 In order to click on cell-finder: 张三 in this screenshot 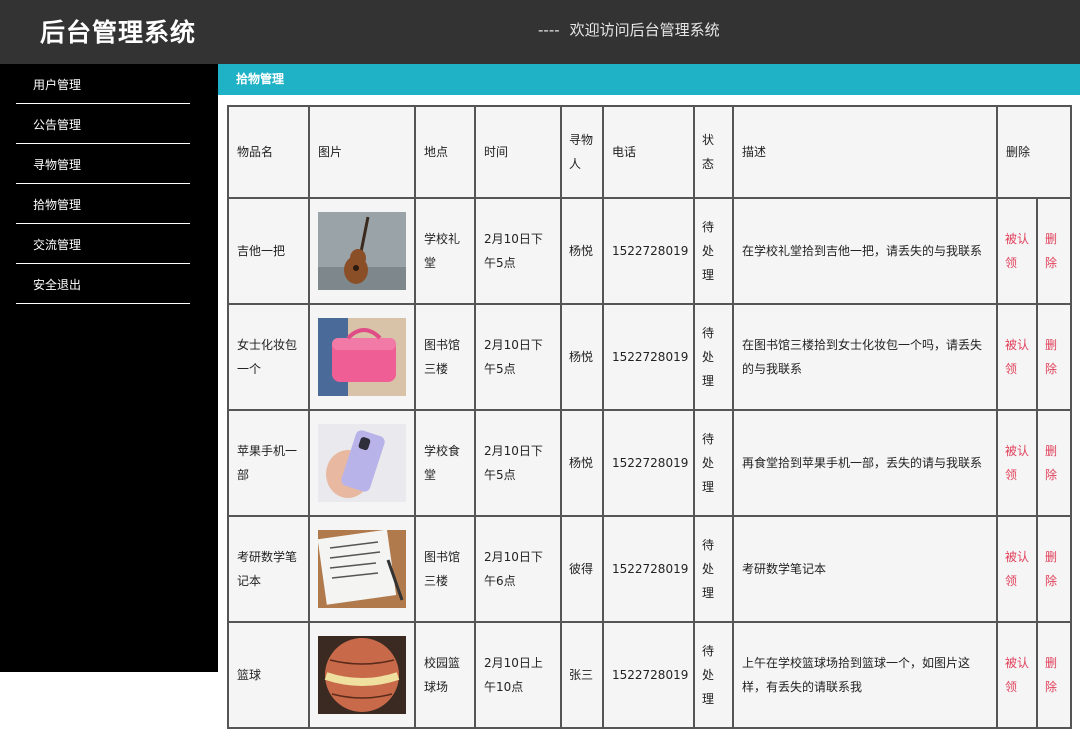, I will do `click(582, 675)`.